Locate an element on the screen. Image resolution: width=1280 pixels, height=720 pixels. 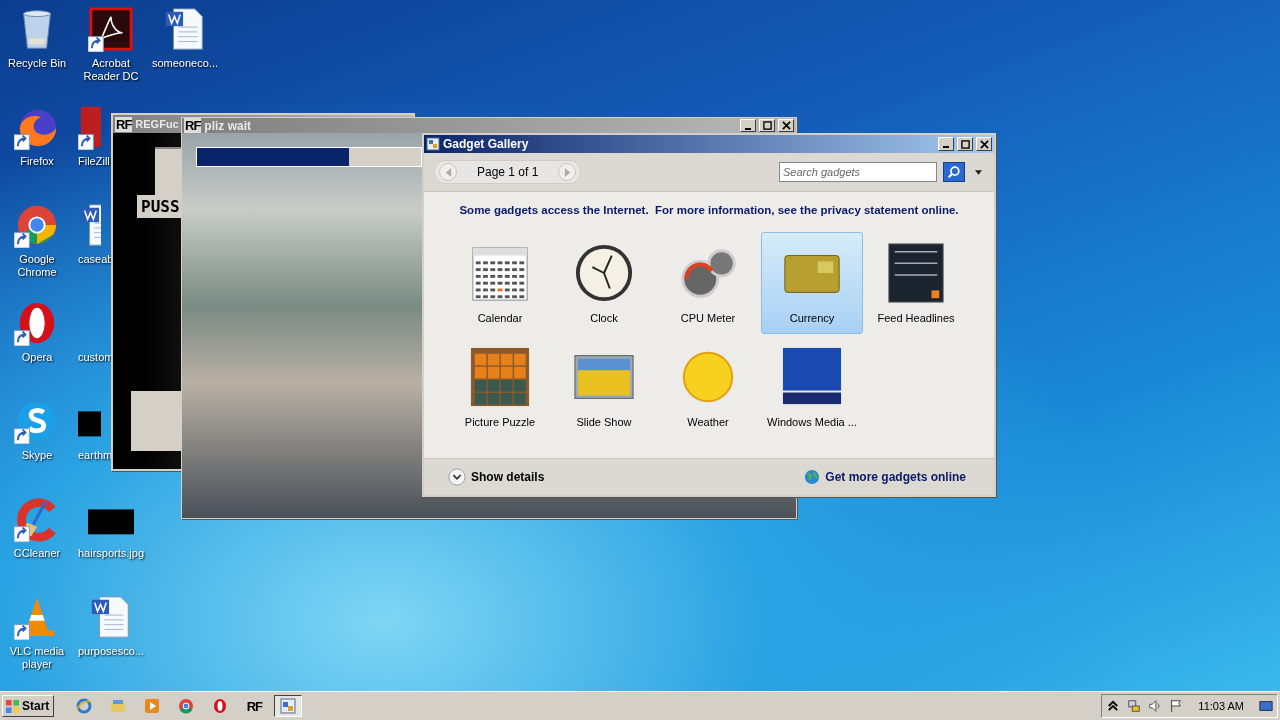
gadget-tile: CPU Meter is located at coordinates (708, 283).